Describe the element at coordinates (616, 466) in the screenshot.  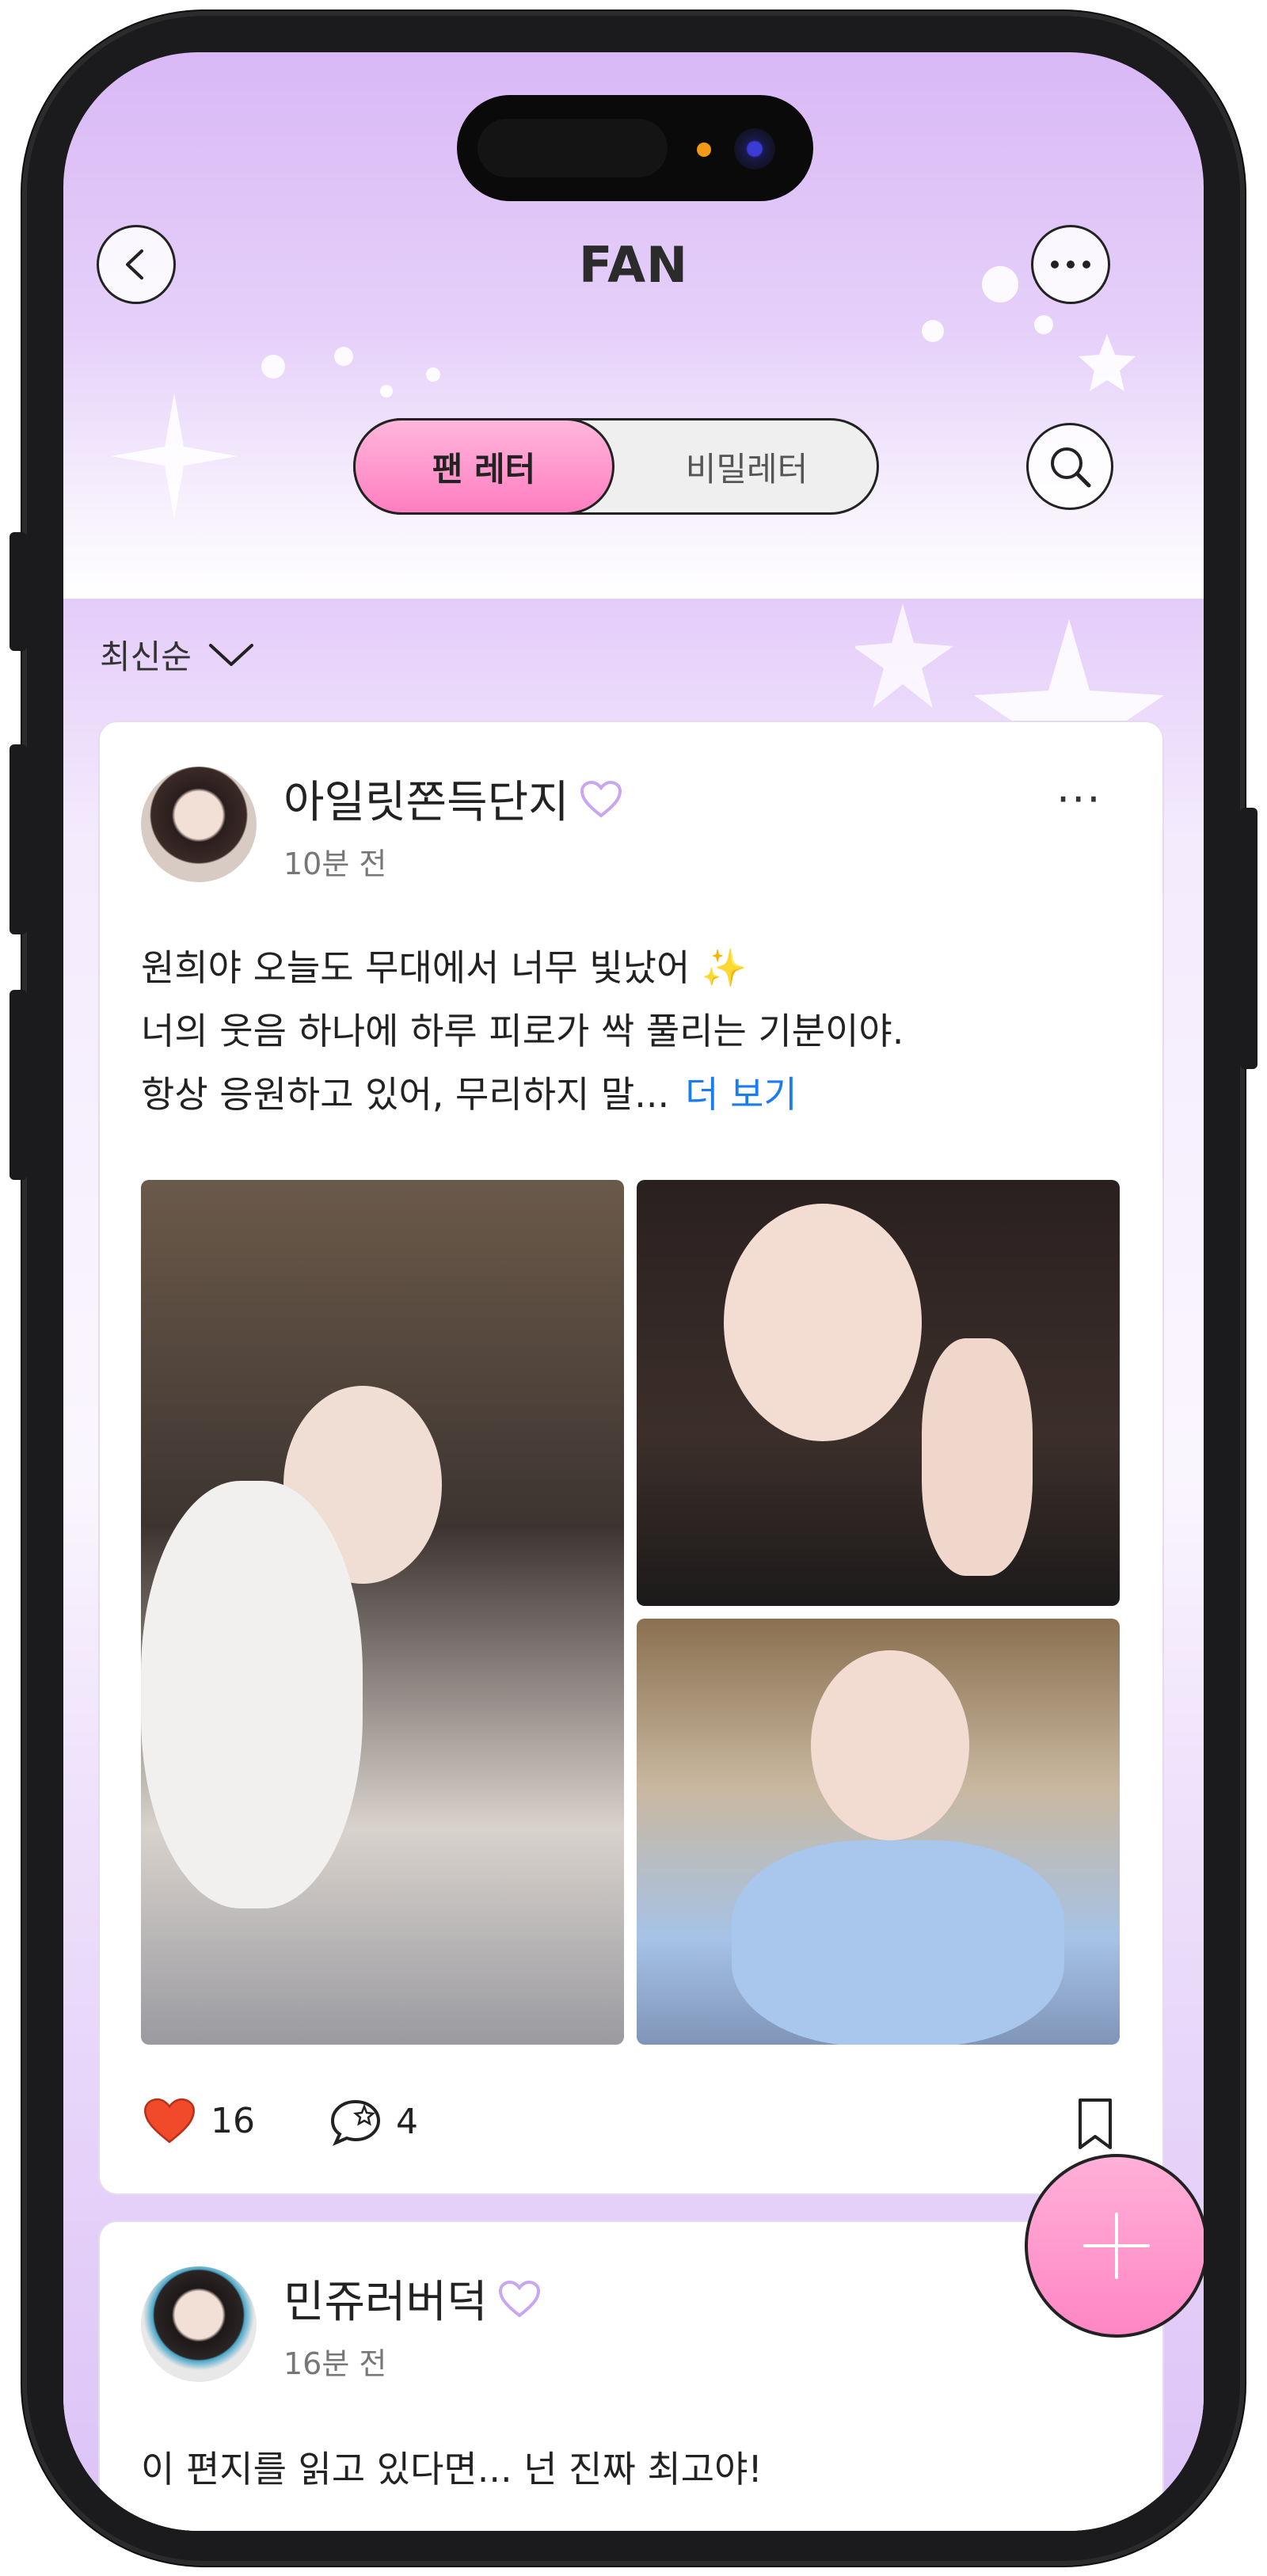
I see `letter-type-toggle: 팬 레터 비밀레터` at that location.